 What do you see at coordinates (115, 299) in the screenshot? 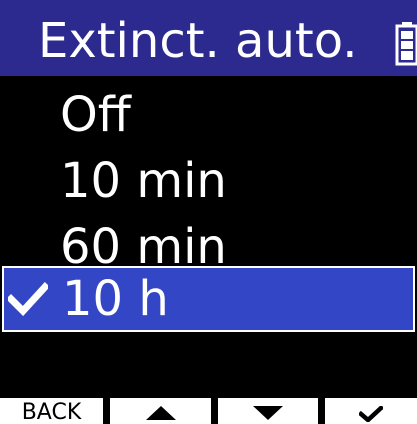
I see `menu-item-label: 10 h` at bounding box center [115, 299].